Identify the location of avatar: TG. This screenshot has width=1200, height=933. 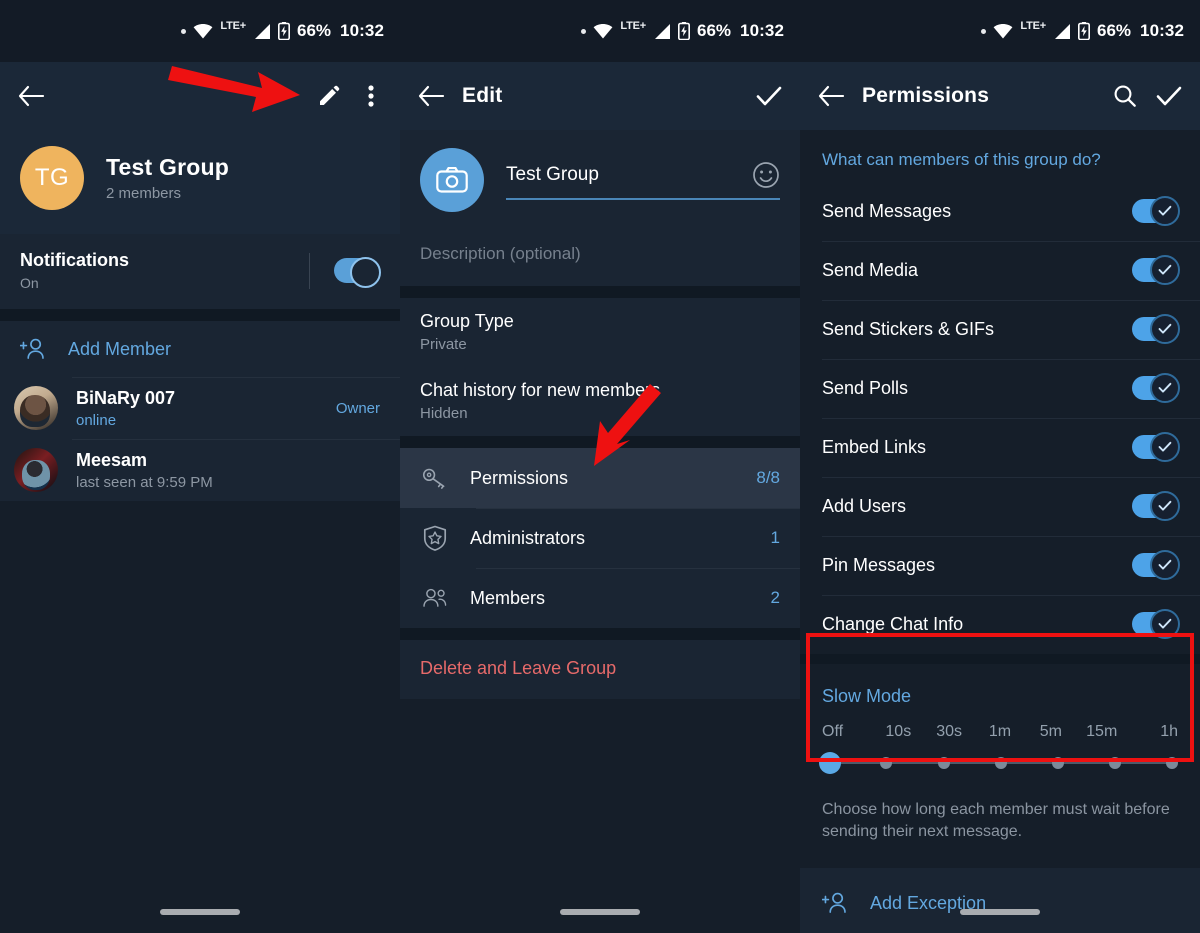
(52, 178).